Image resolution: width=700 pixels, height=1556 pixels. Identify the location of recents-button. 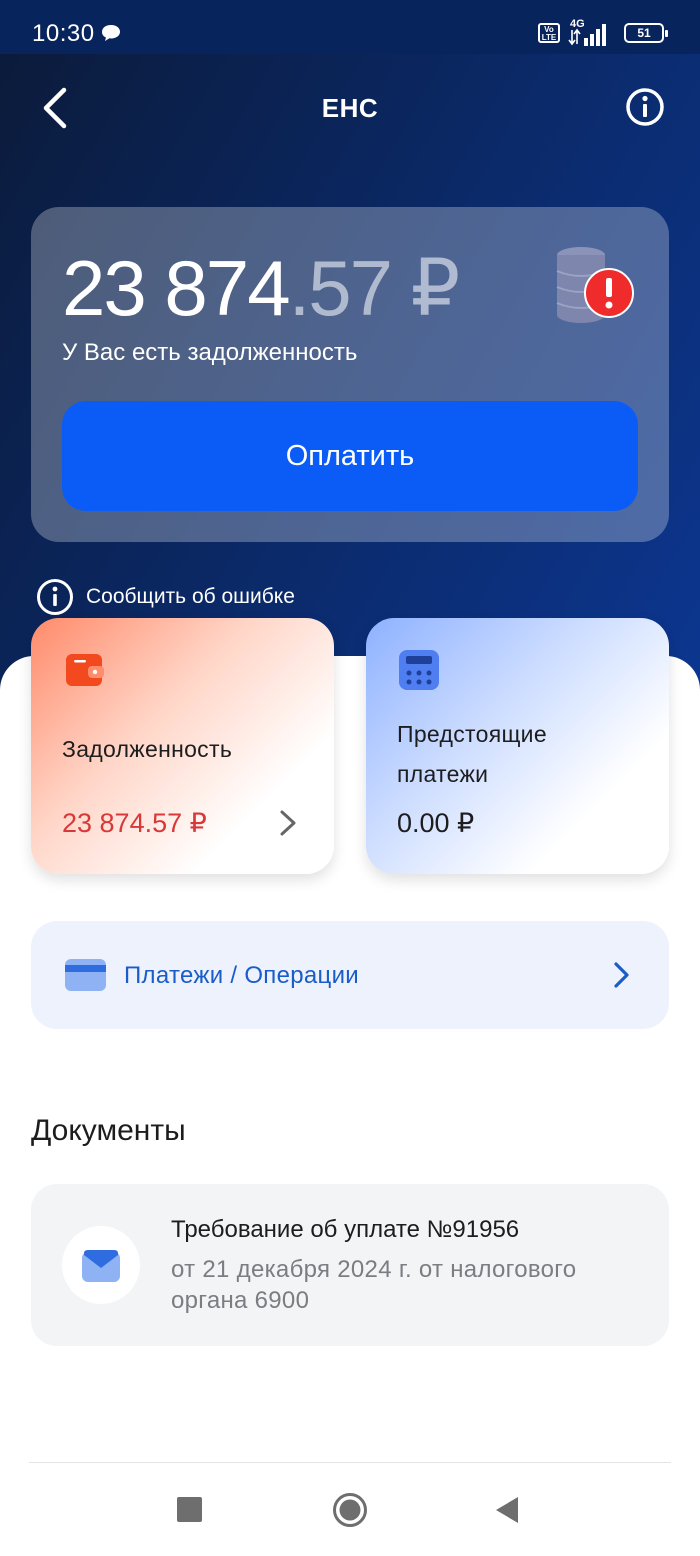
(189, 1509).